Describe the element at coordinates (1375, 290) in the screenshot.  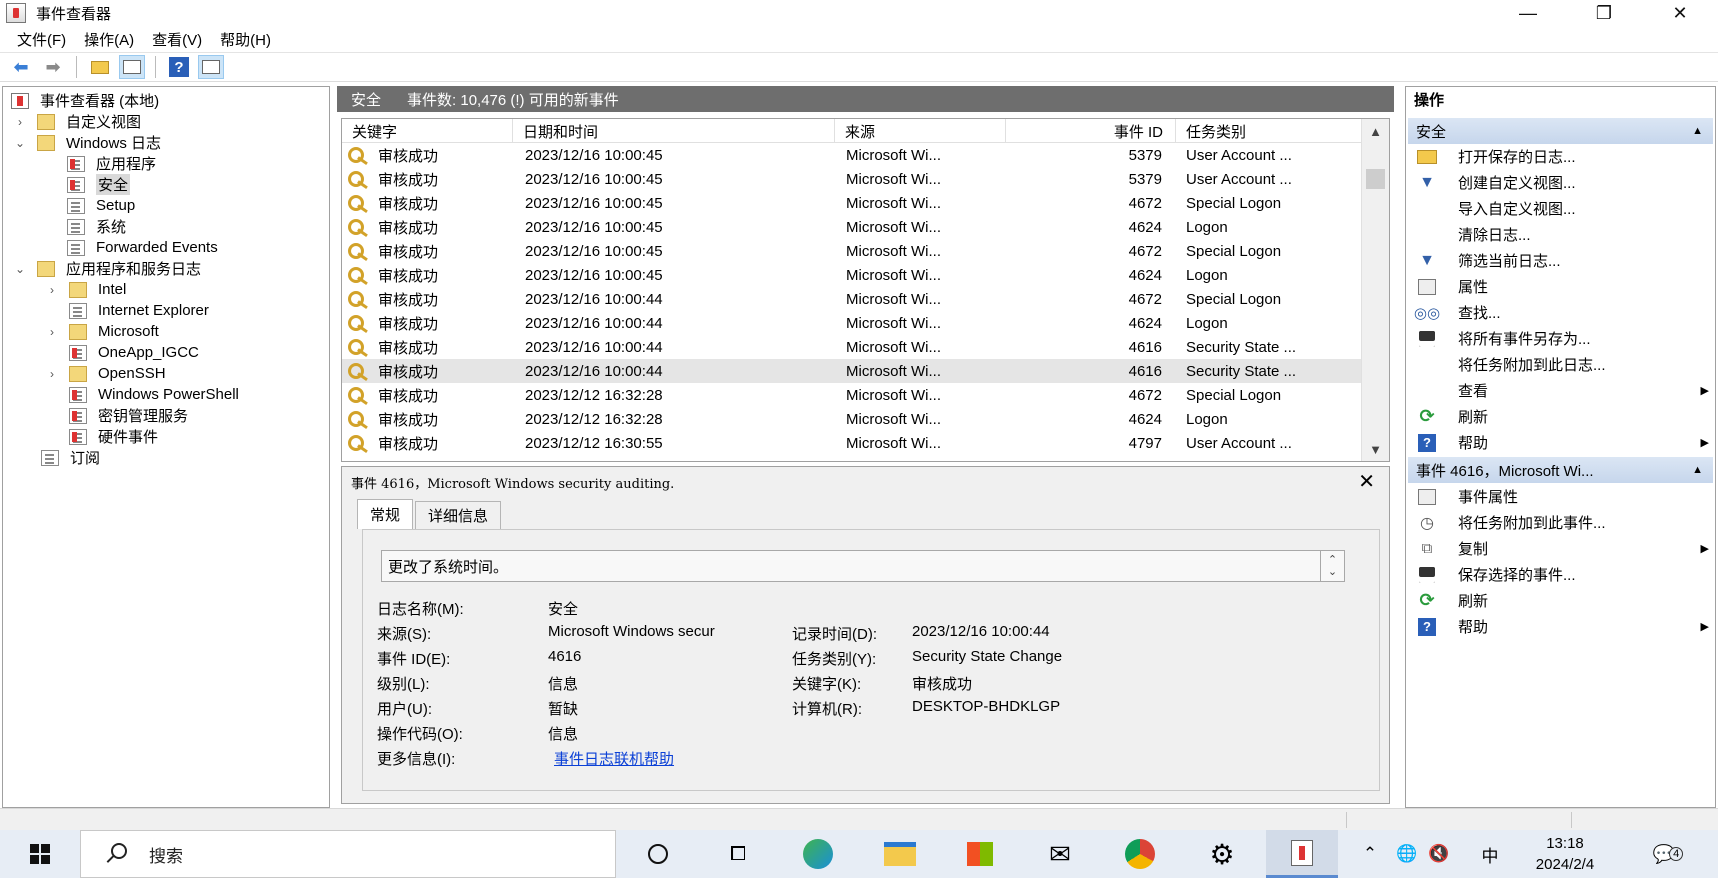
I see `vertical-scrollbar: ▲ ▼` at that location.